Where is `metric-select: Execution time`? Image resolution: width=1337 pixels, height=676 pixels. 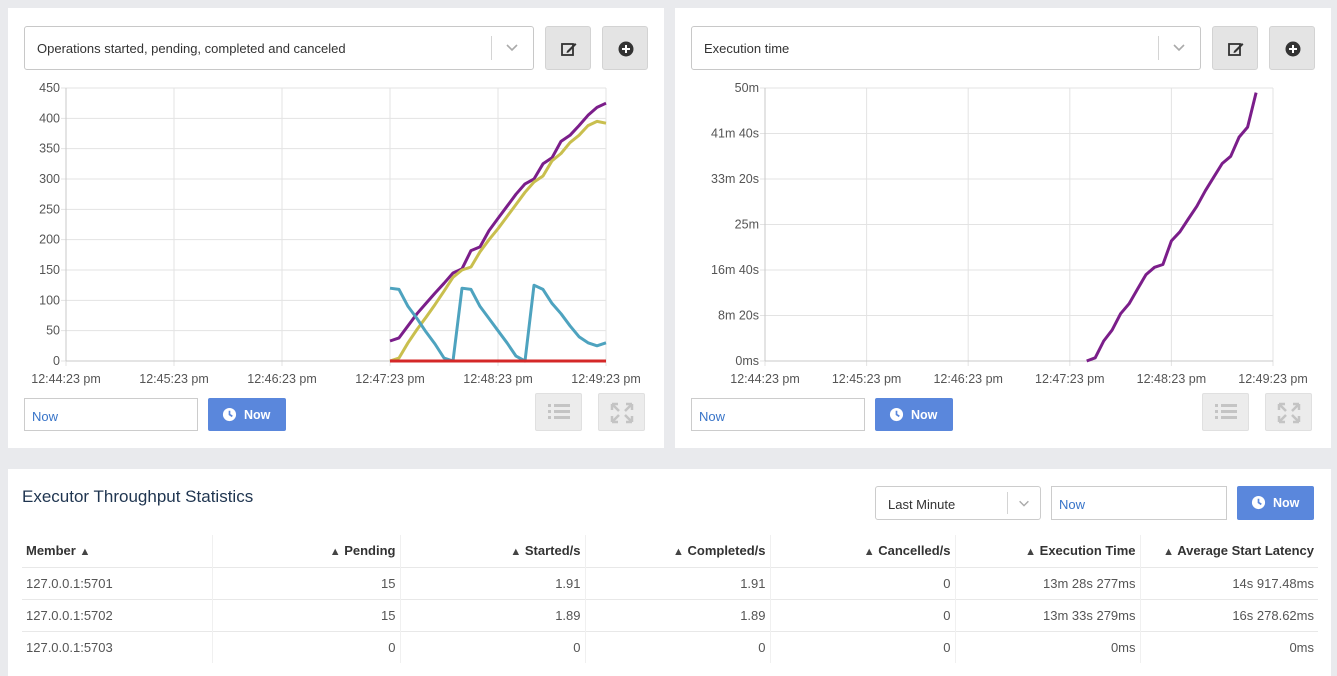
metric-select: Execution time is located at coordinates (946, 48).